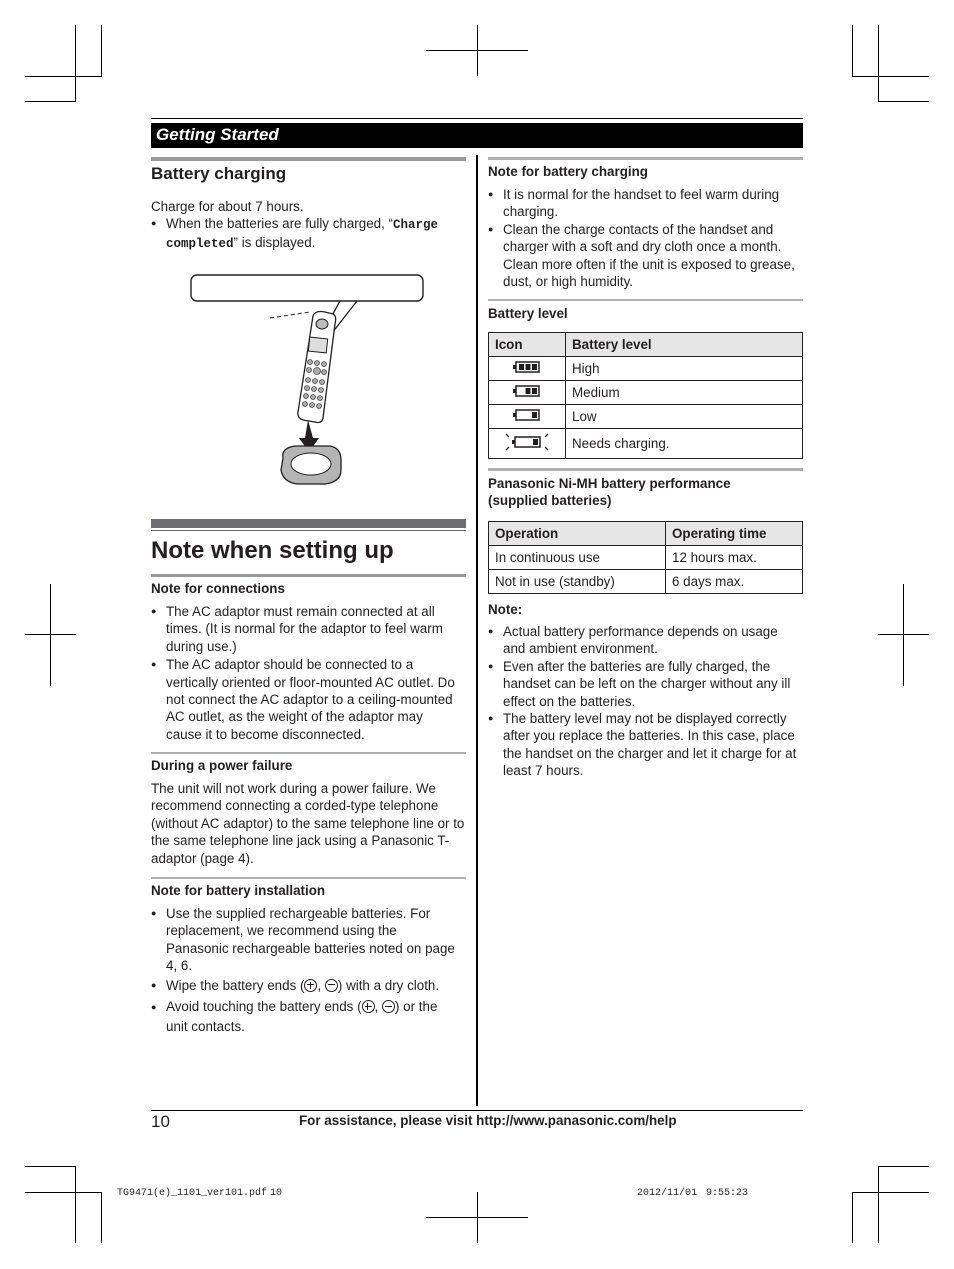  What do you see at coordinates (218, 588) in the screenshot?
I see `connections-heading: Note for connections` at bounding box center [218, 588].